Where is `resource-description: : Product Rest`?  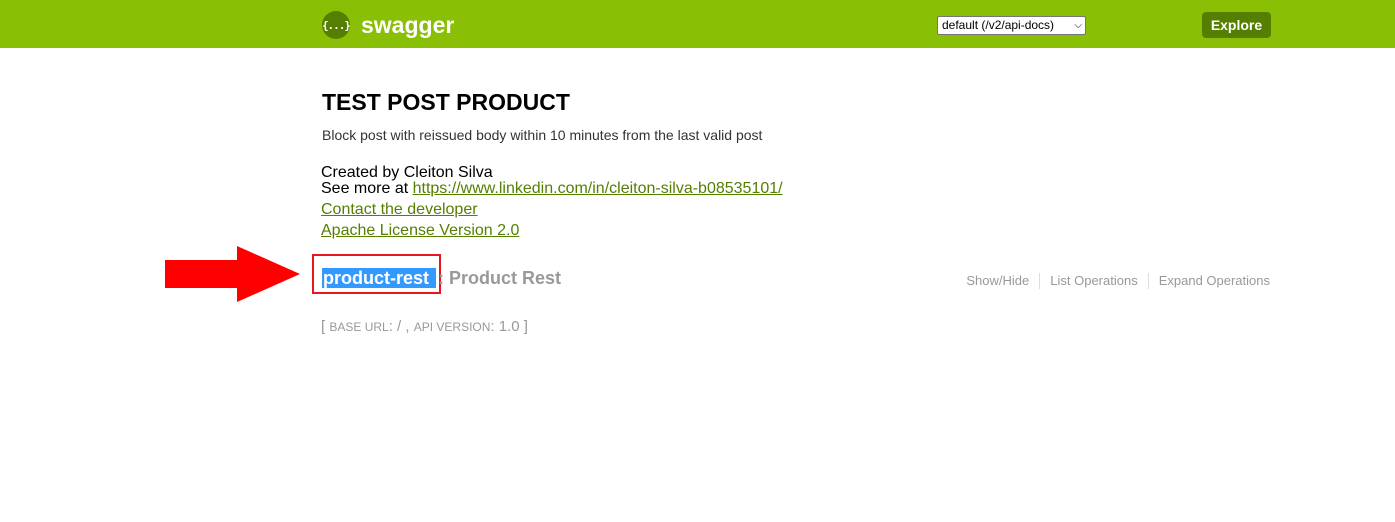 resource-description: : Product Rest is located at coordinates (499, 278).